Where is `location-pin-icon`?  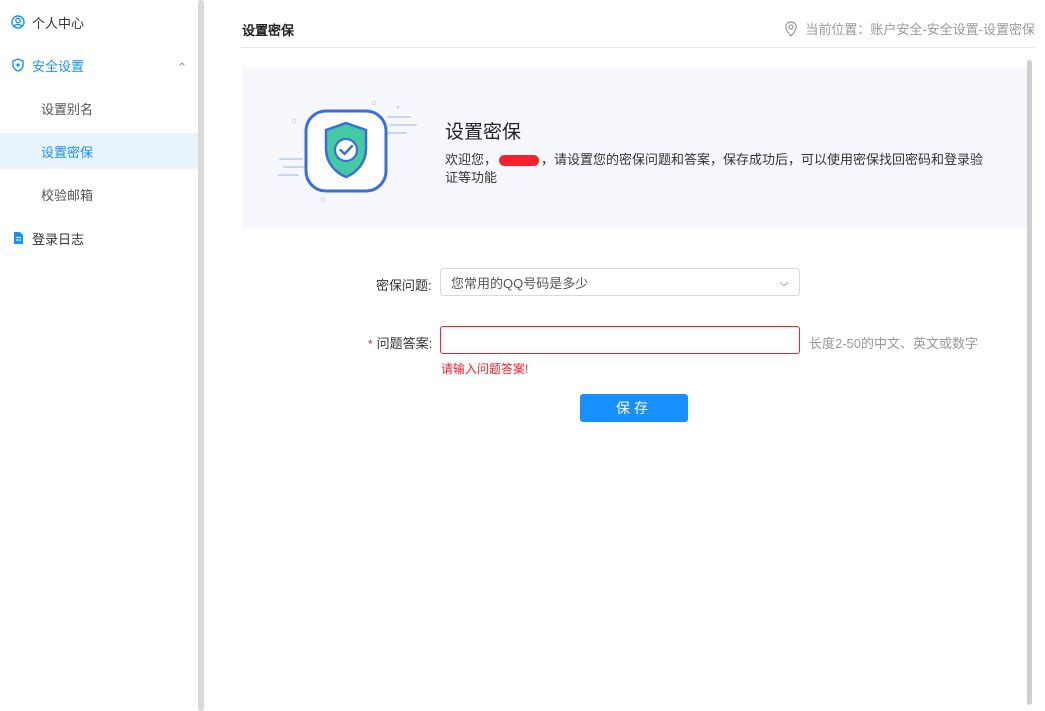
location-pin-icon is located at coordinates (791, 28).